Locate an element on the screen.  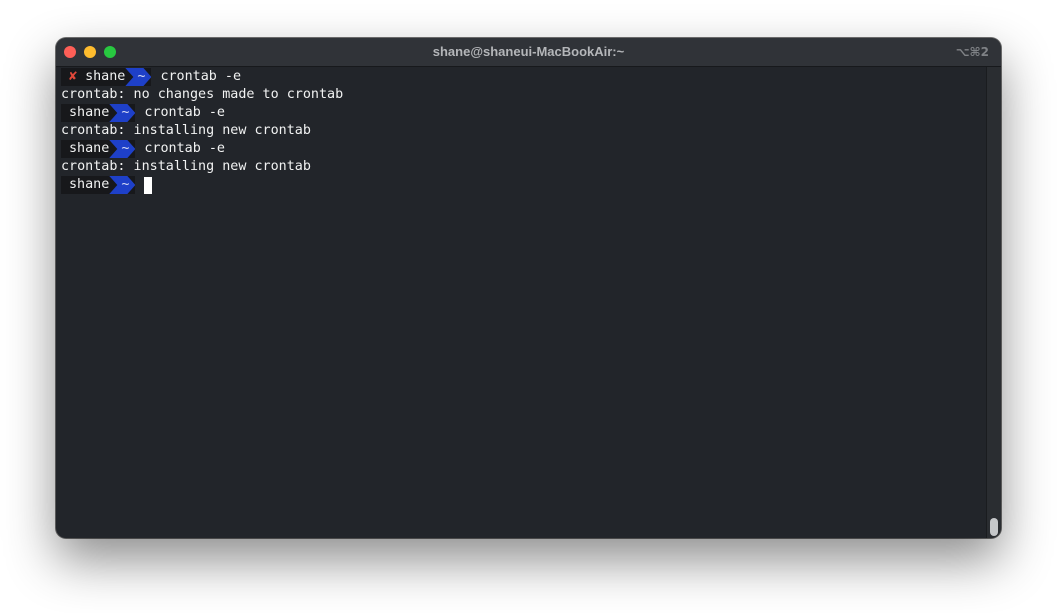
prompt-user-segment: ✘ shane is located at coordinates (97, 77).